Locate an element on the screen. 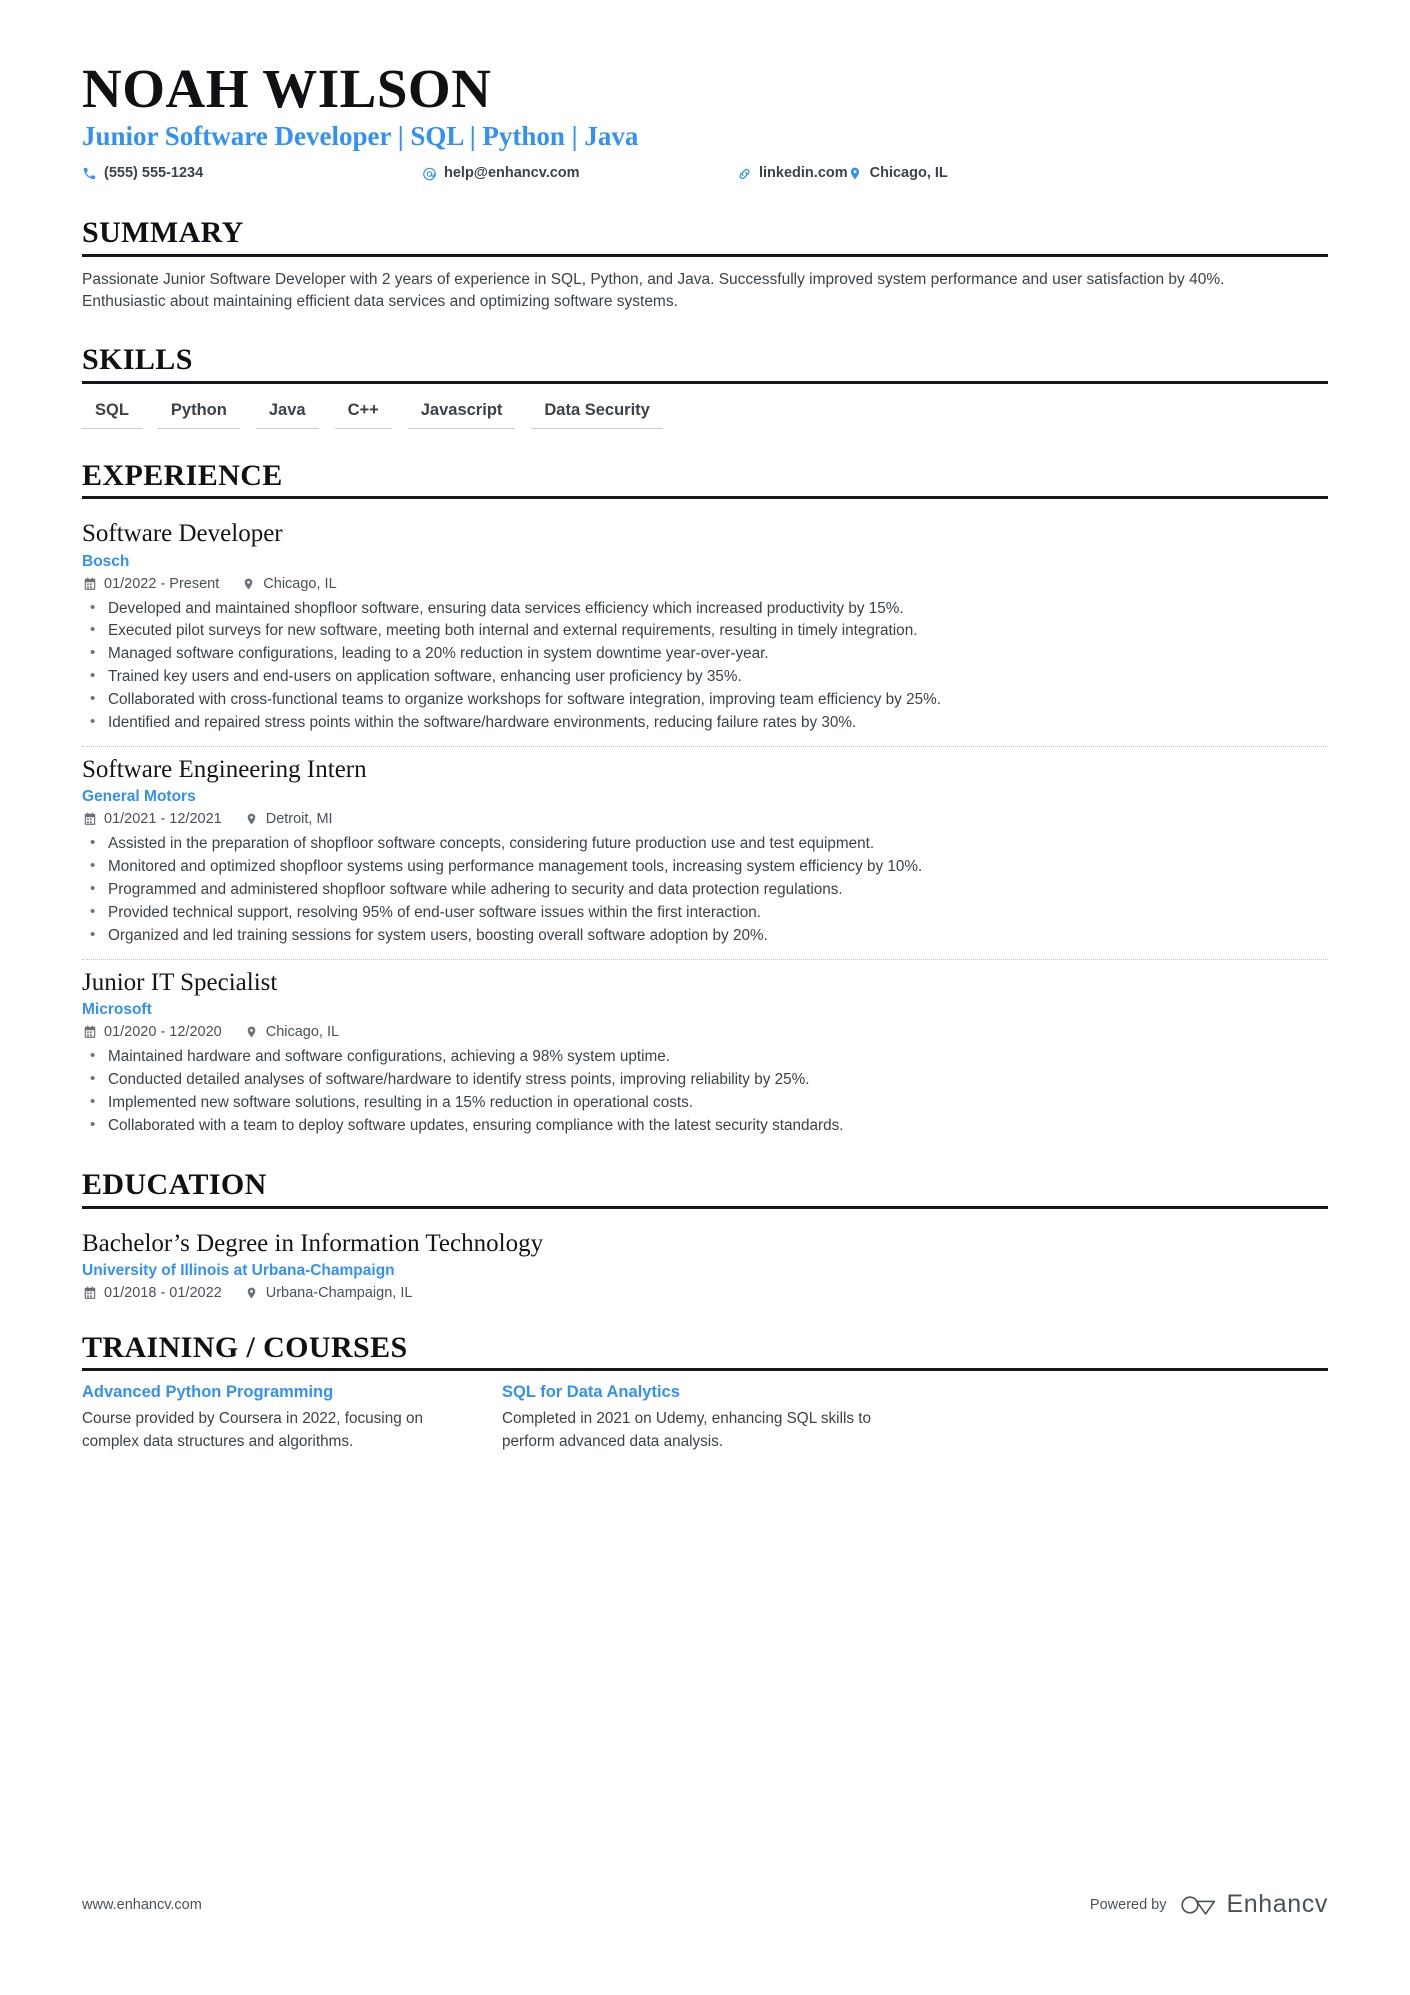  contact-linkedin: linkedin.com is located at coordinates (792, 173).